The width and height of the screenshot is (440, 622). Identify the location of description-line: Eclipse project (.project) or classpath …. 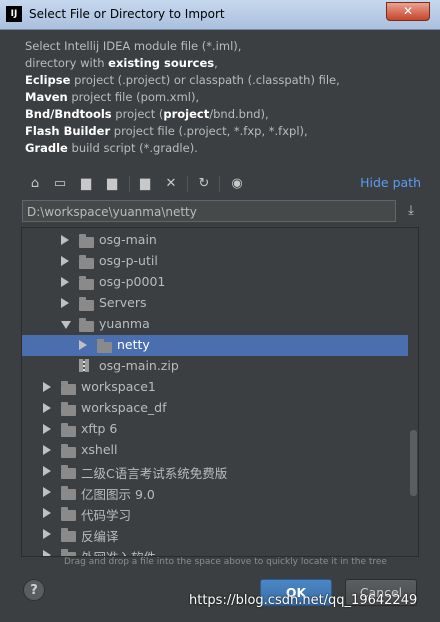
(225, 80).